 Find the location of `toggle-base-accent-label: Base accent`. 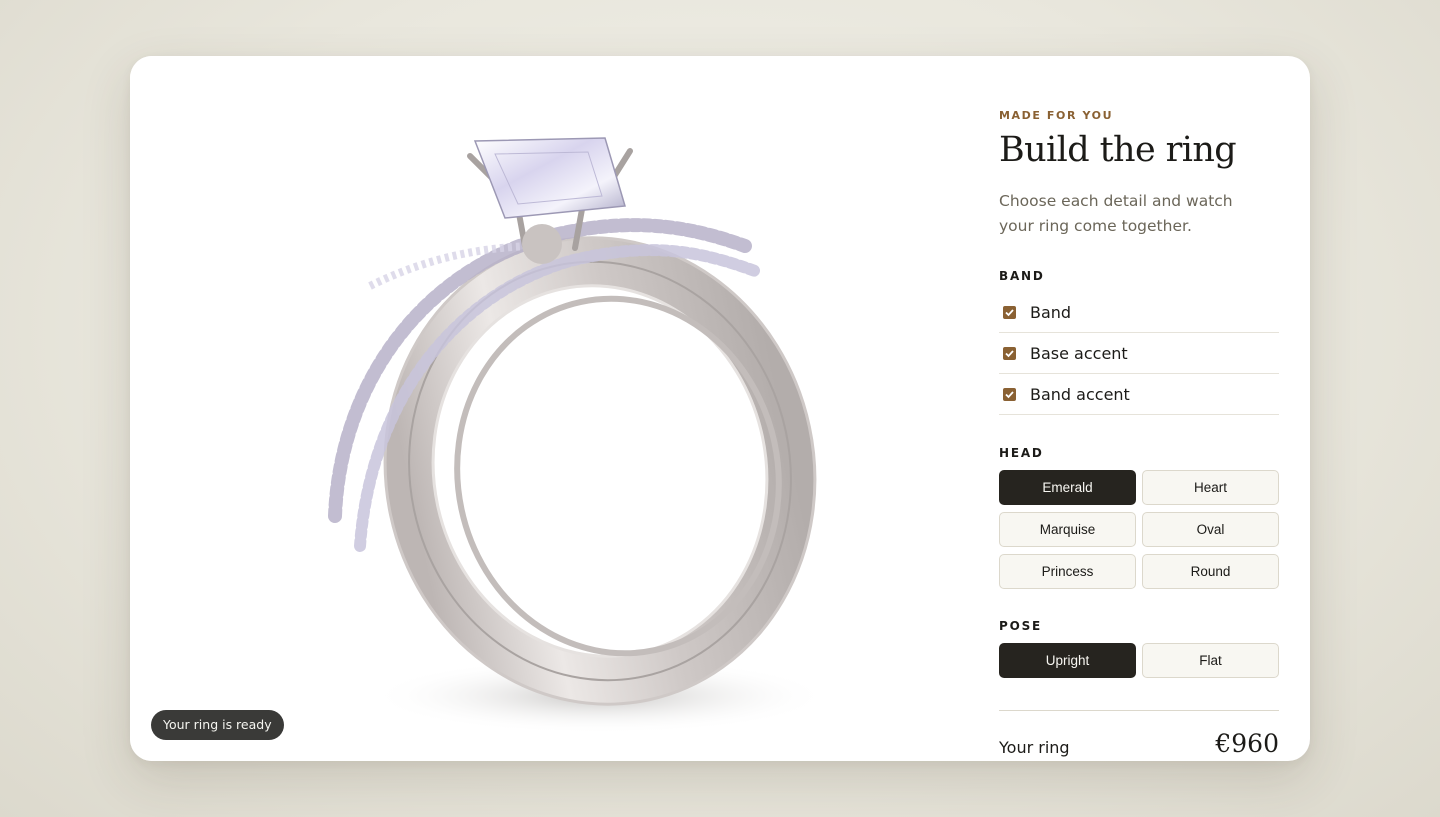

toggle-base-accent-label: Base accent is located at coordinates (1079, 353).